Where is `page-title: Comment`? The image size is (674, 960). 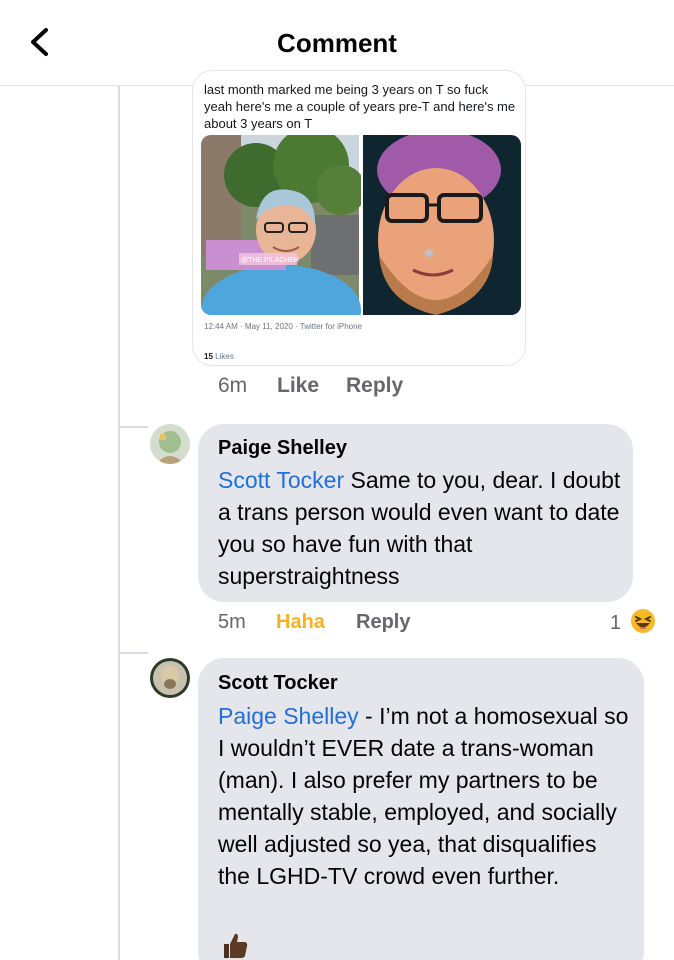 page-title: Comment is located at coordinates (337, 43).